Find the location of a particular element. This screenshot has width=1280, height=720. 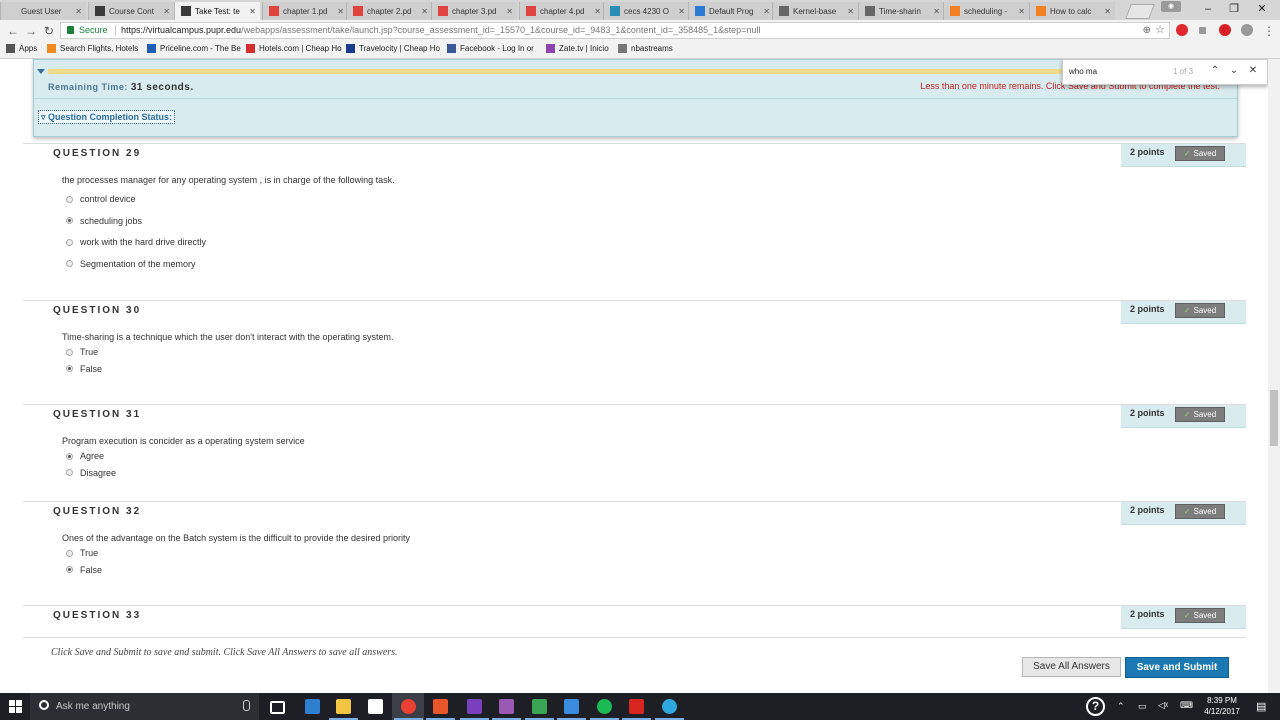

help-icon: ? is located at coordinates (1095, 706).